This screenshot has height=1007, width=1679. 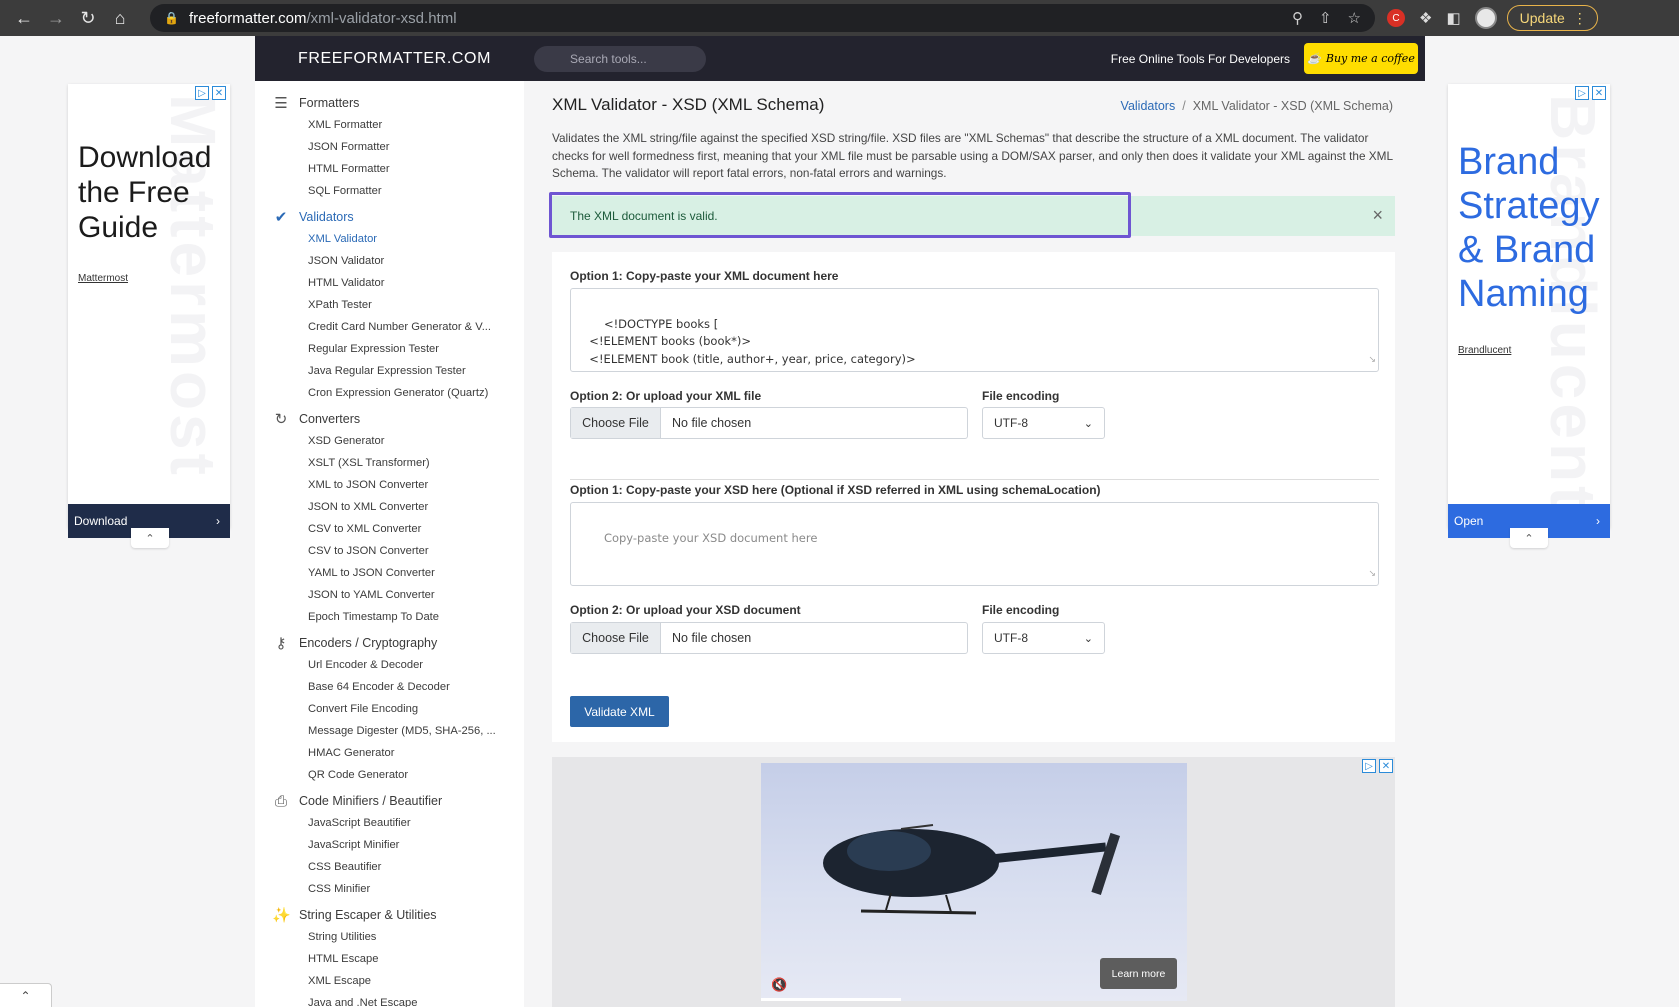 I want to click on sidebar-item: Convert File Encoding, so click(x=380, y=709).